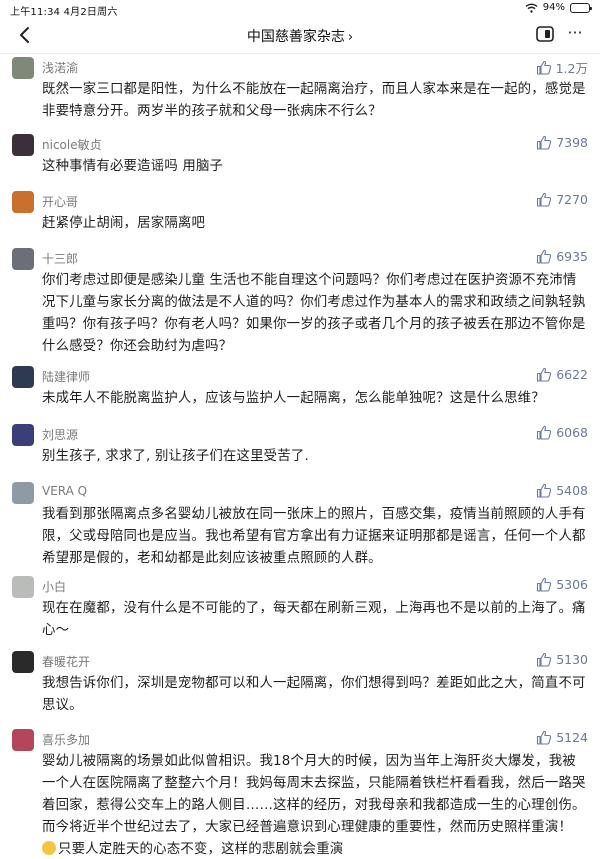  Describe the element at coordinates (133, 166) in the screenshot. I see `comment-text: 这种事情有必要造谣吗 用脑子` at that location.